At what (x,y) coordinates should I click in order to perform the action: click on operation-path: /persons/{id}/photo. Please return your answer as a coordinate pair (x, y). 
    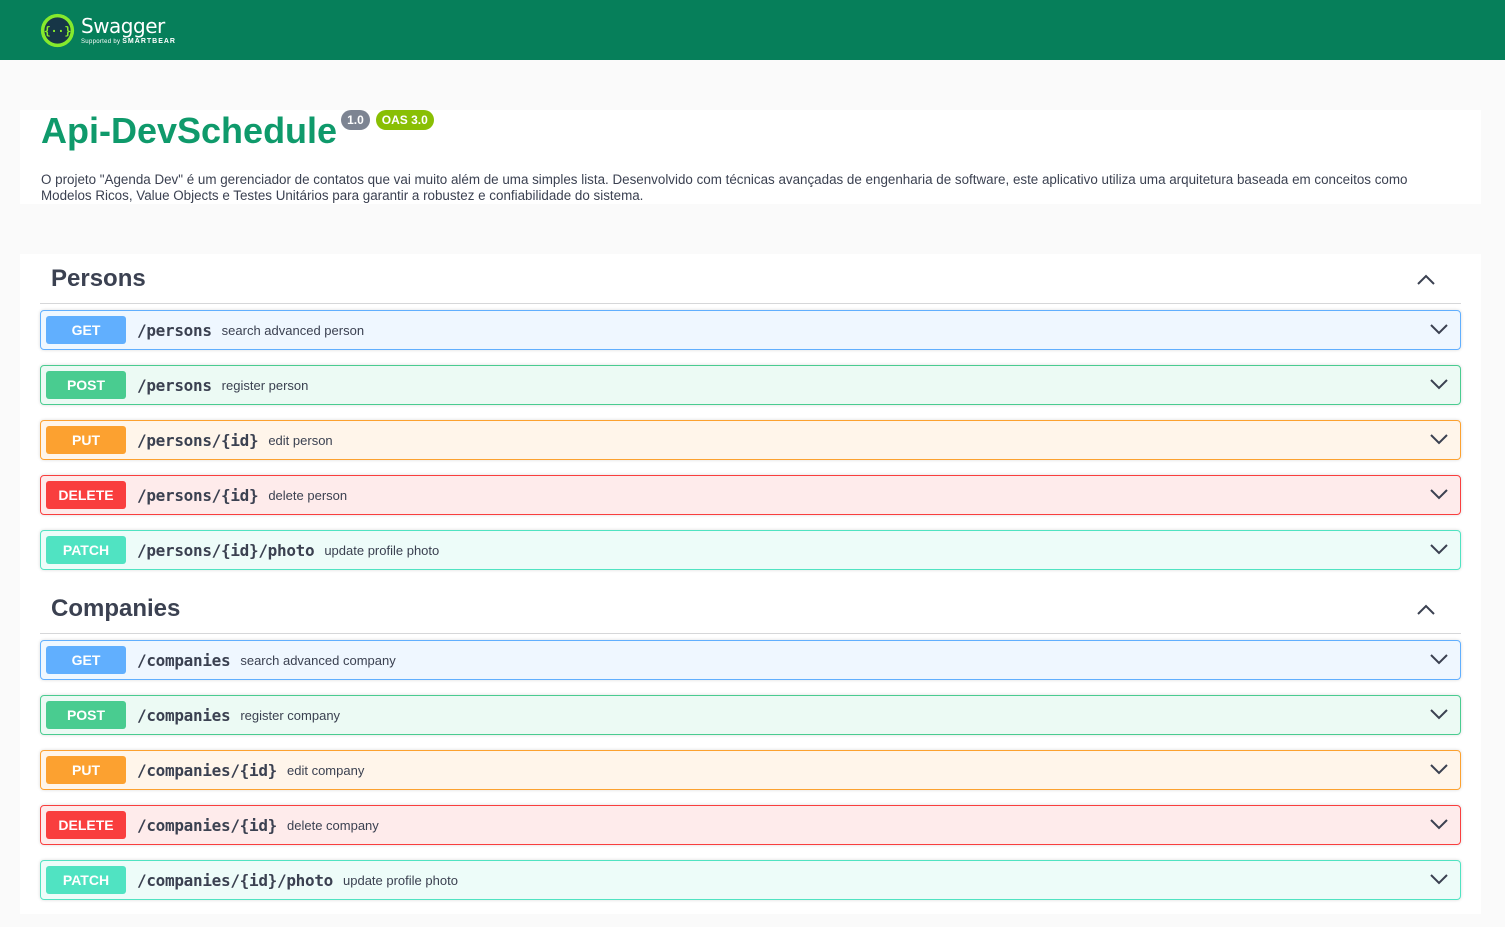
    Looking at the image, I should click on (226, 550).